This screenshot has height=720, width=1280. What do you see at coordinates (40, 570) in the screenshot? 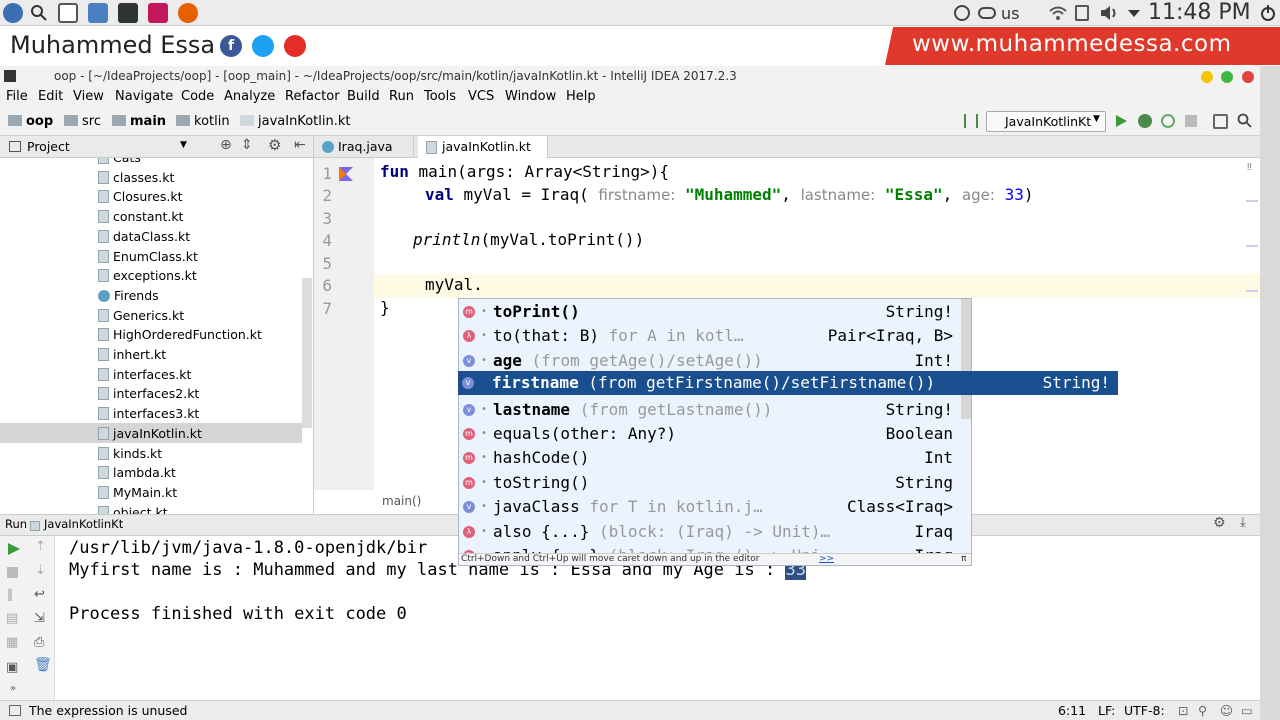
I see `arrow-down-icon: ⇣` at bounding box center [40, 570].